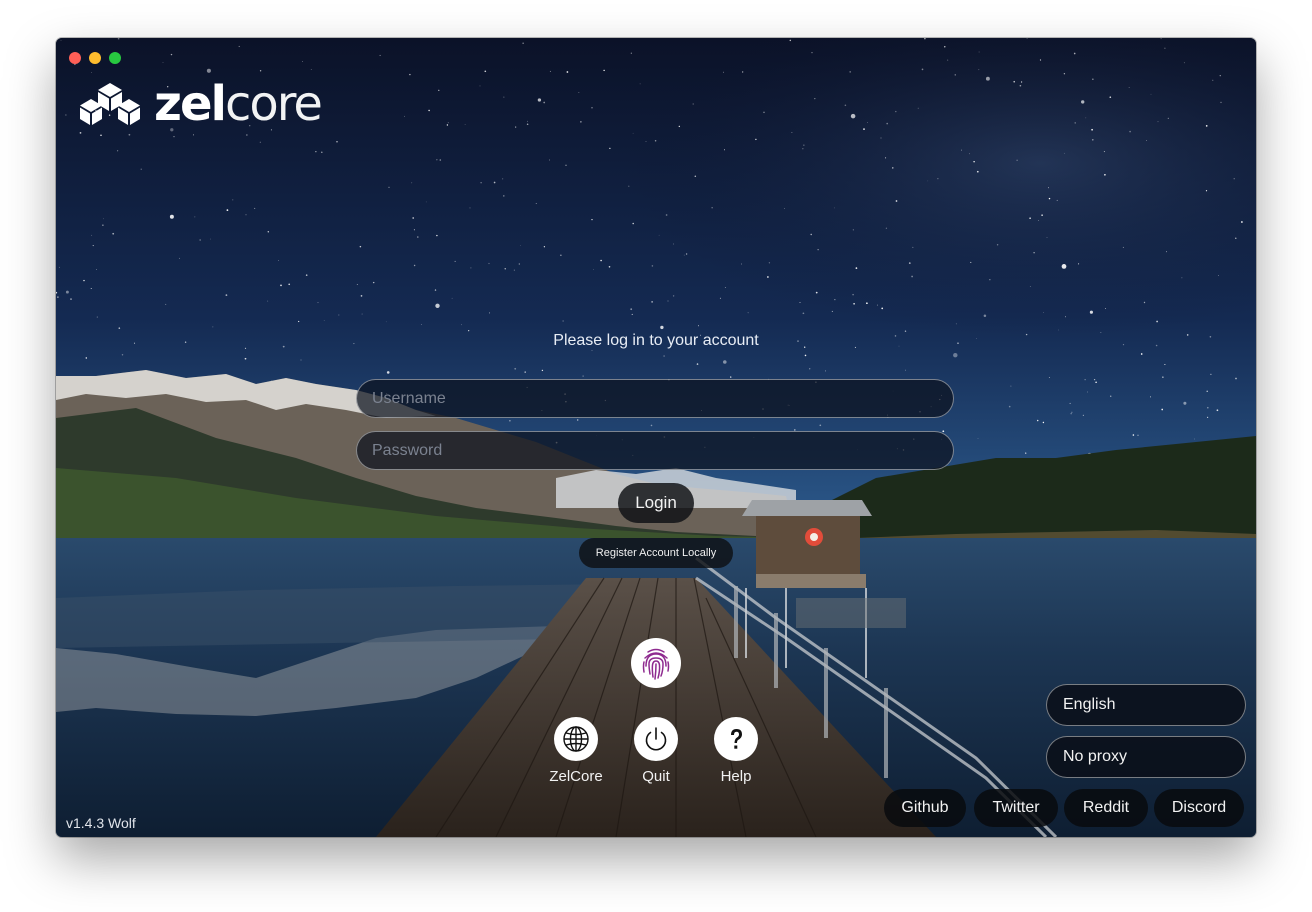 The width and height of the screenshot is (1312, 912). I want to click on quit-button: Quit, so click(656, 751).